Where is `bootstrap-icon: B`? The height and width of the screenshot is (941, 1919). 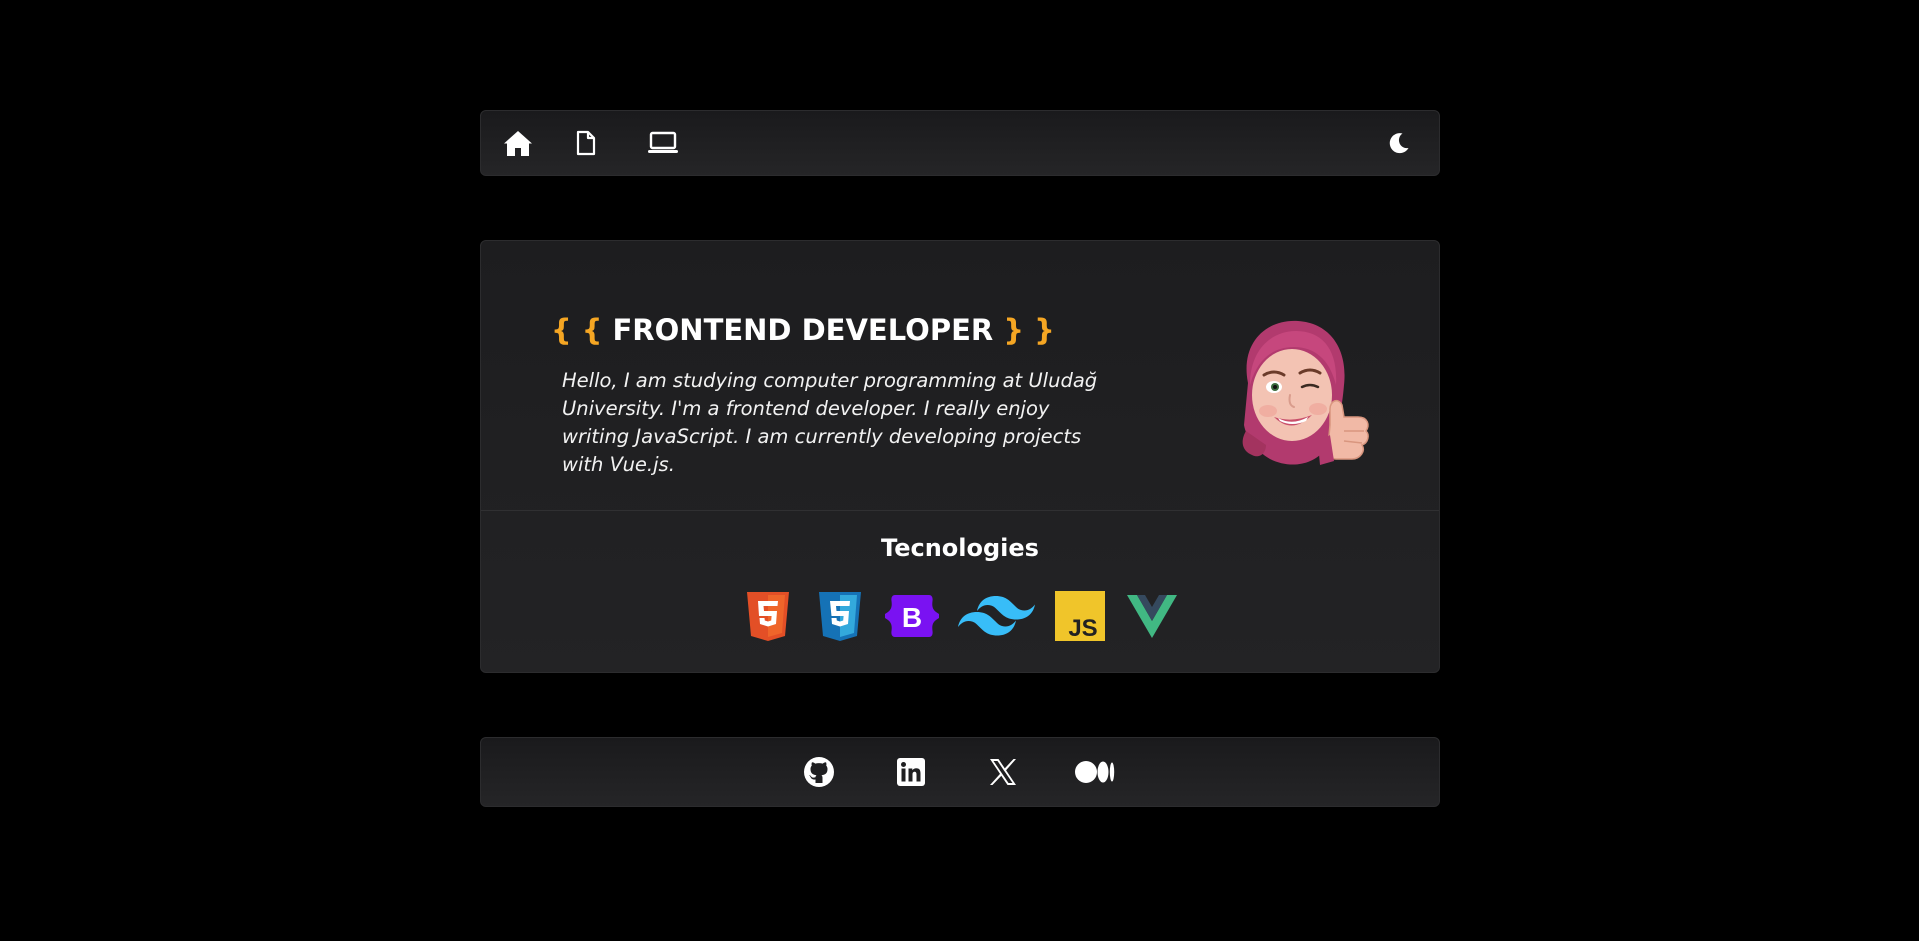 bootstrap-icon: B is located at coordinates (912, 616).